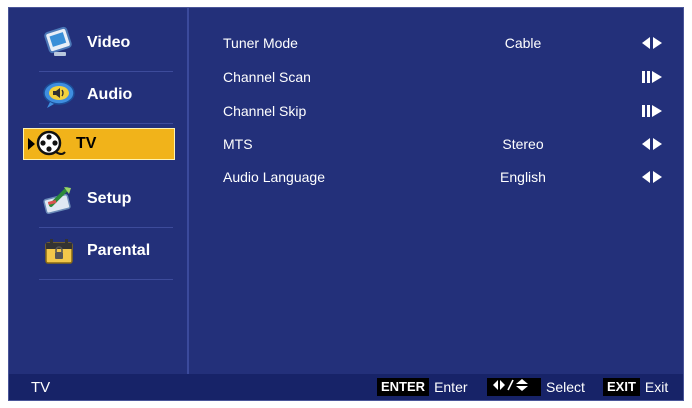  Describe the element at coordinates (267, 77) in the screenshot. I see `row-label: Channel Scan` at that location.